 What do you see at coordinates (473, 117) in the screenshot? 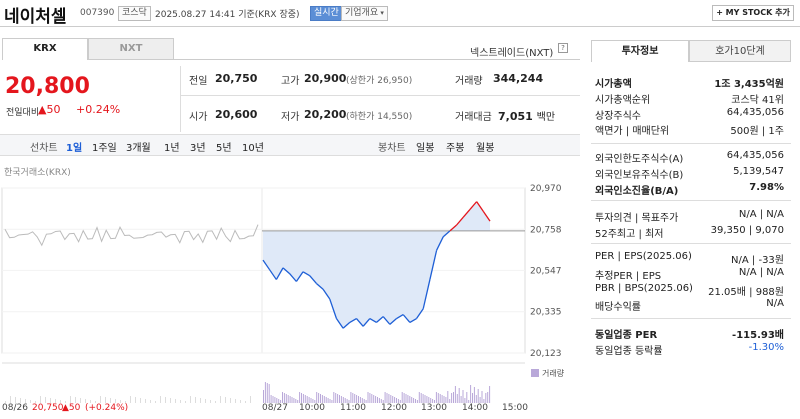
I see `amount-label: 거래대금` at bounding box center [473, 117].